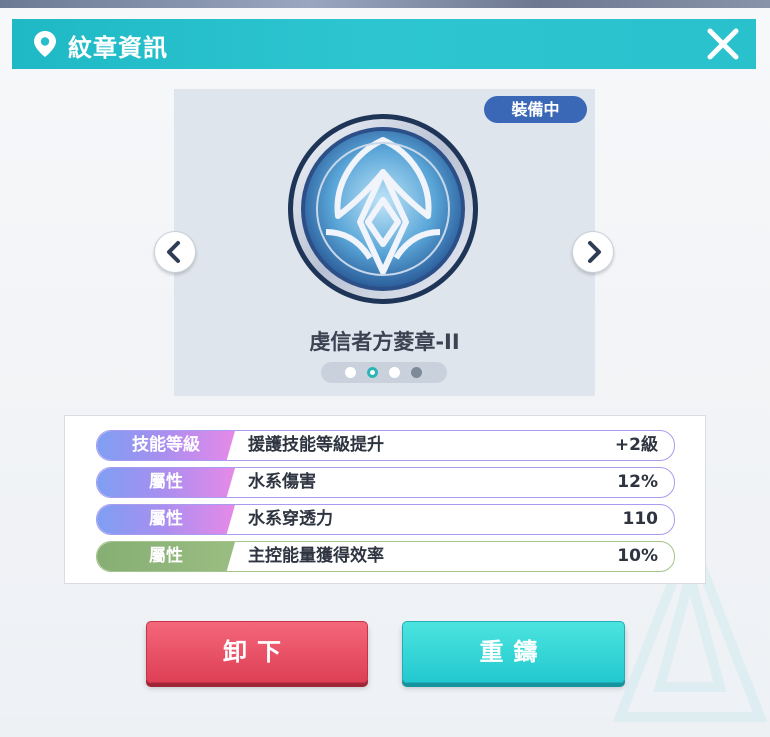  What do you see at coordinates (640, 519) in the screenshot?
I see `stat-value: 110` at bounding box center [640, 519].